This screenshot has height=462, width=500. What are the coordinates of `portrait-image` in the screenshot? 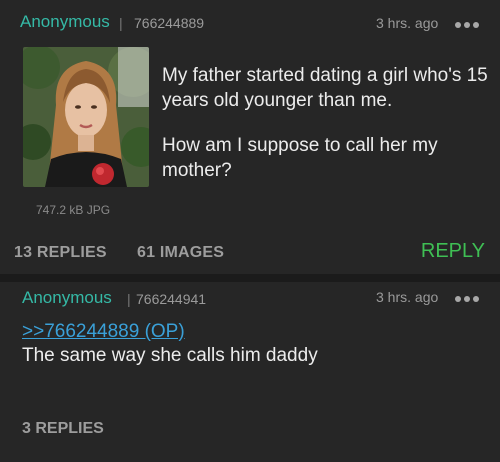 It's located at (86, 117).